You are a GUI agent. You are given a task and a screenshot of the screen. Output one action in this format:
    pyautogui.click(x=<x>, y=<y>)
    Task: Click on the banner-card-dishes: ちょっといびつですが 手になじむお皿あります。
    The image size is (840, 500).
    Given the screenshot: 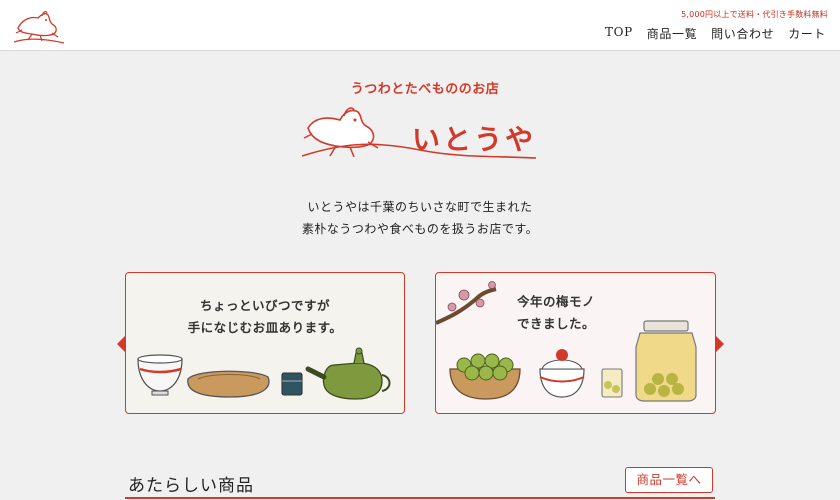 What is the action you would take?
    pyautogui.click(x=265, y=343)
    